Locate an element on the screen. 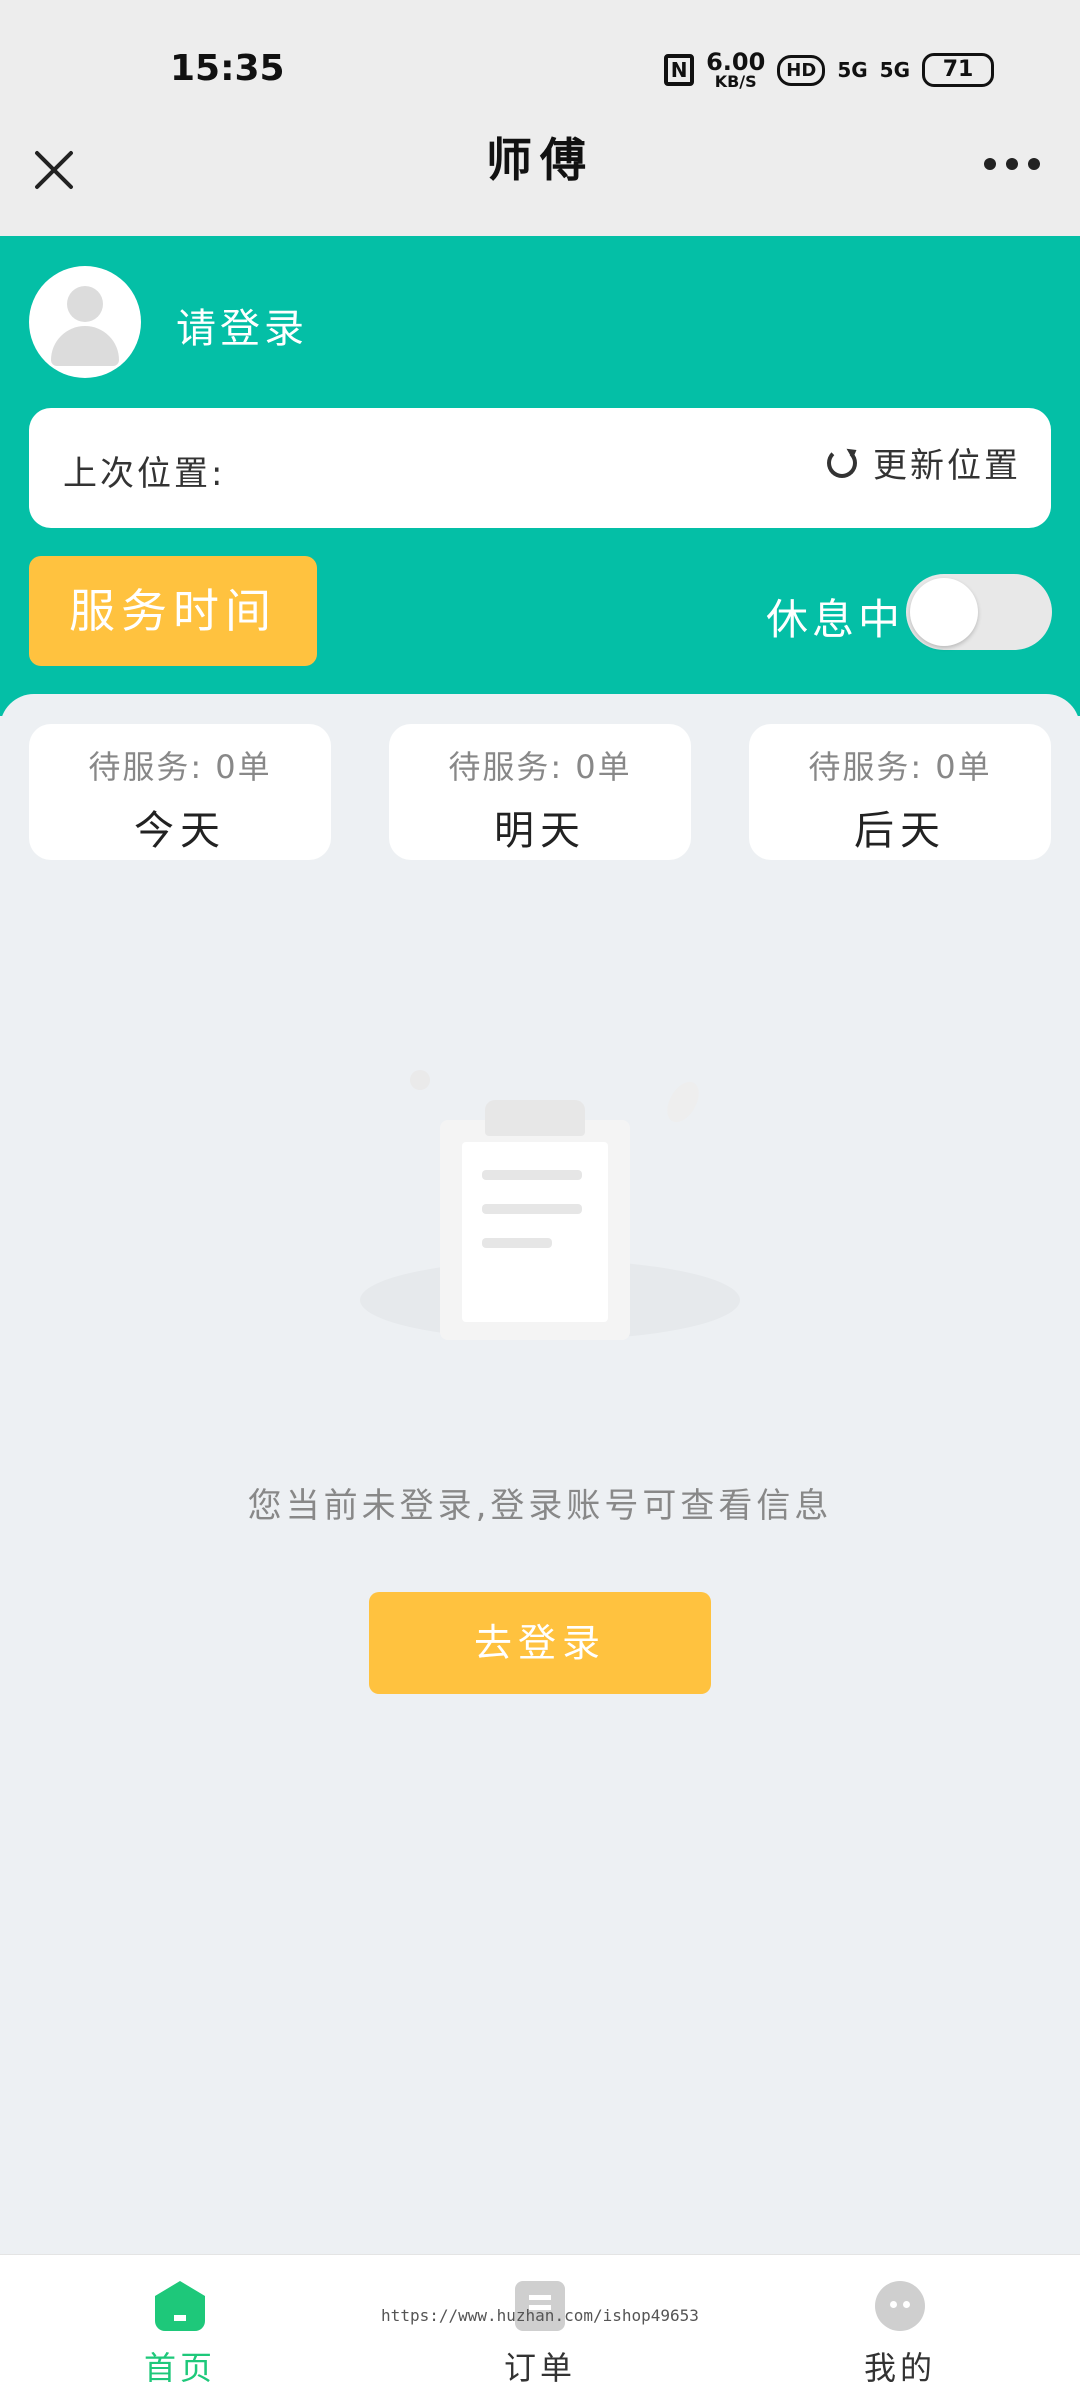  day-card-day-after: 待服务: 0单 后天 is located at coordinates (900, 792).